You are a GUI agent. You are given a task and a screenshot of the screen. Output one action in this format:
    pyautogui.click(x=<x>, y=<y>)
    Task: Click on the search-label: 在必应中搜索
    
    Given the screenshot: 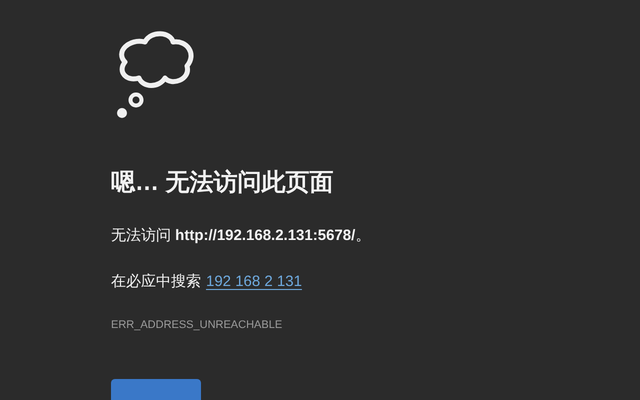 What is the action you would take?
    pyautogui.click(x=156, y=282)
    